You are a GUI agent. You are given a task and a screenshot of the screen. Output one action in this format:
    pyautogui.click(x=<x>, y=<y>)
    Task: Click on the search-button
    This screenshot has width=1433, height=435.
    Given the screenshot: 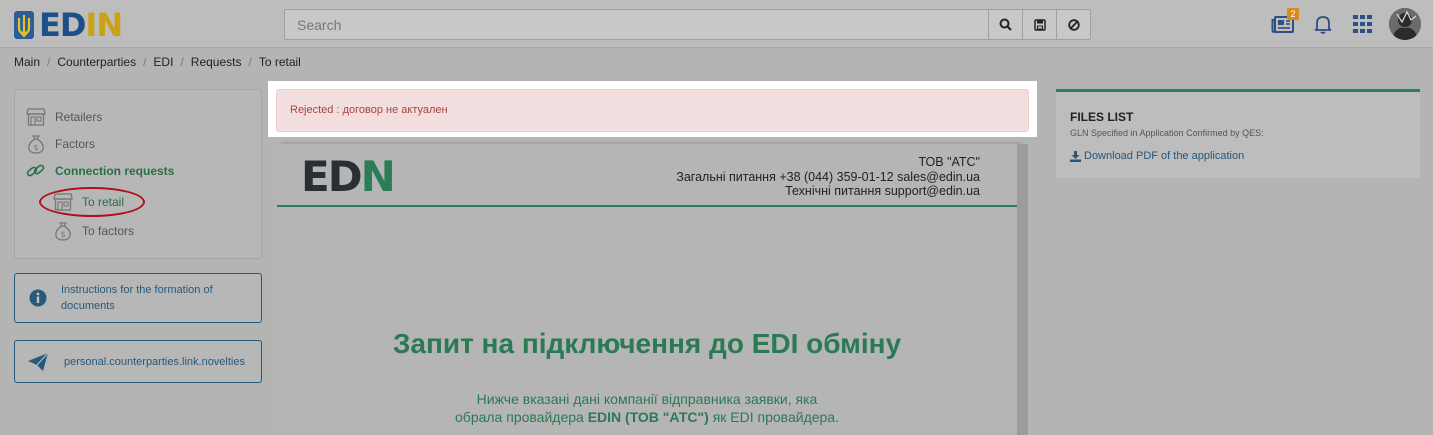 What is the action you would take?
    pyautogui.click(x=1005, y=24)
    